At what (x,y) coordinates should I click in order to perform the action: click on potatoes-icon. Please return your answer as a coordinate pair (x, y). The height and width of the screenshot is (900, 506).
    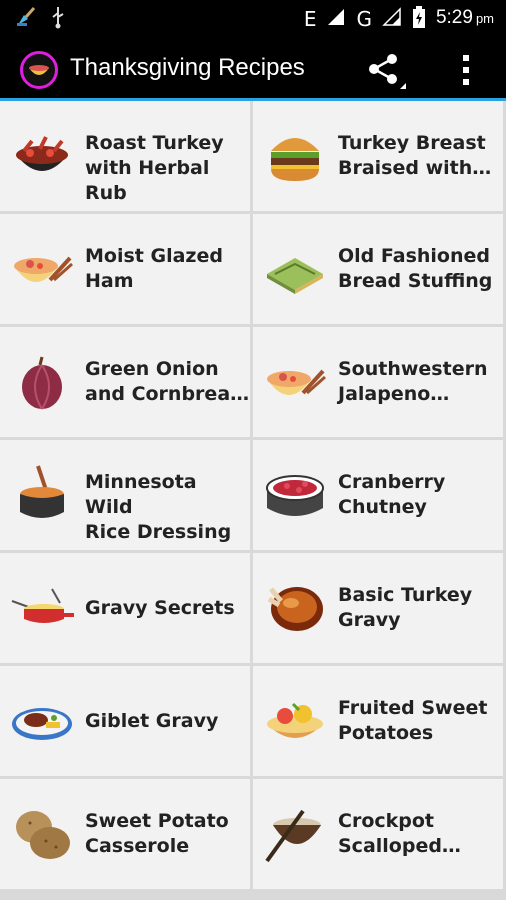
    Looking at the image, I should click on (43, 835).